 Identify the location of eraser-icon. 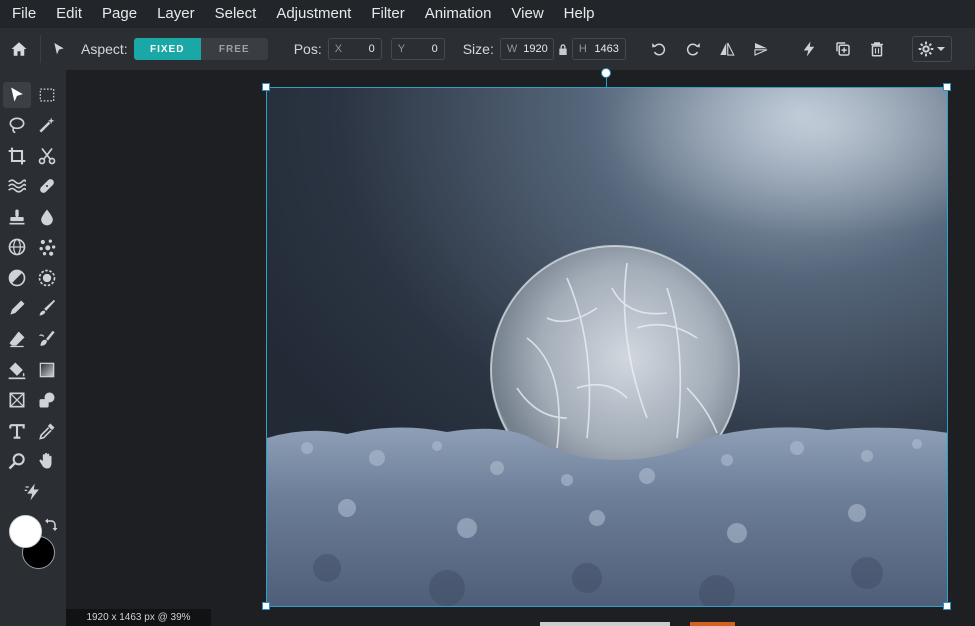
(17, 339).